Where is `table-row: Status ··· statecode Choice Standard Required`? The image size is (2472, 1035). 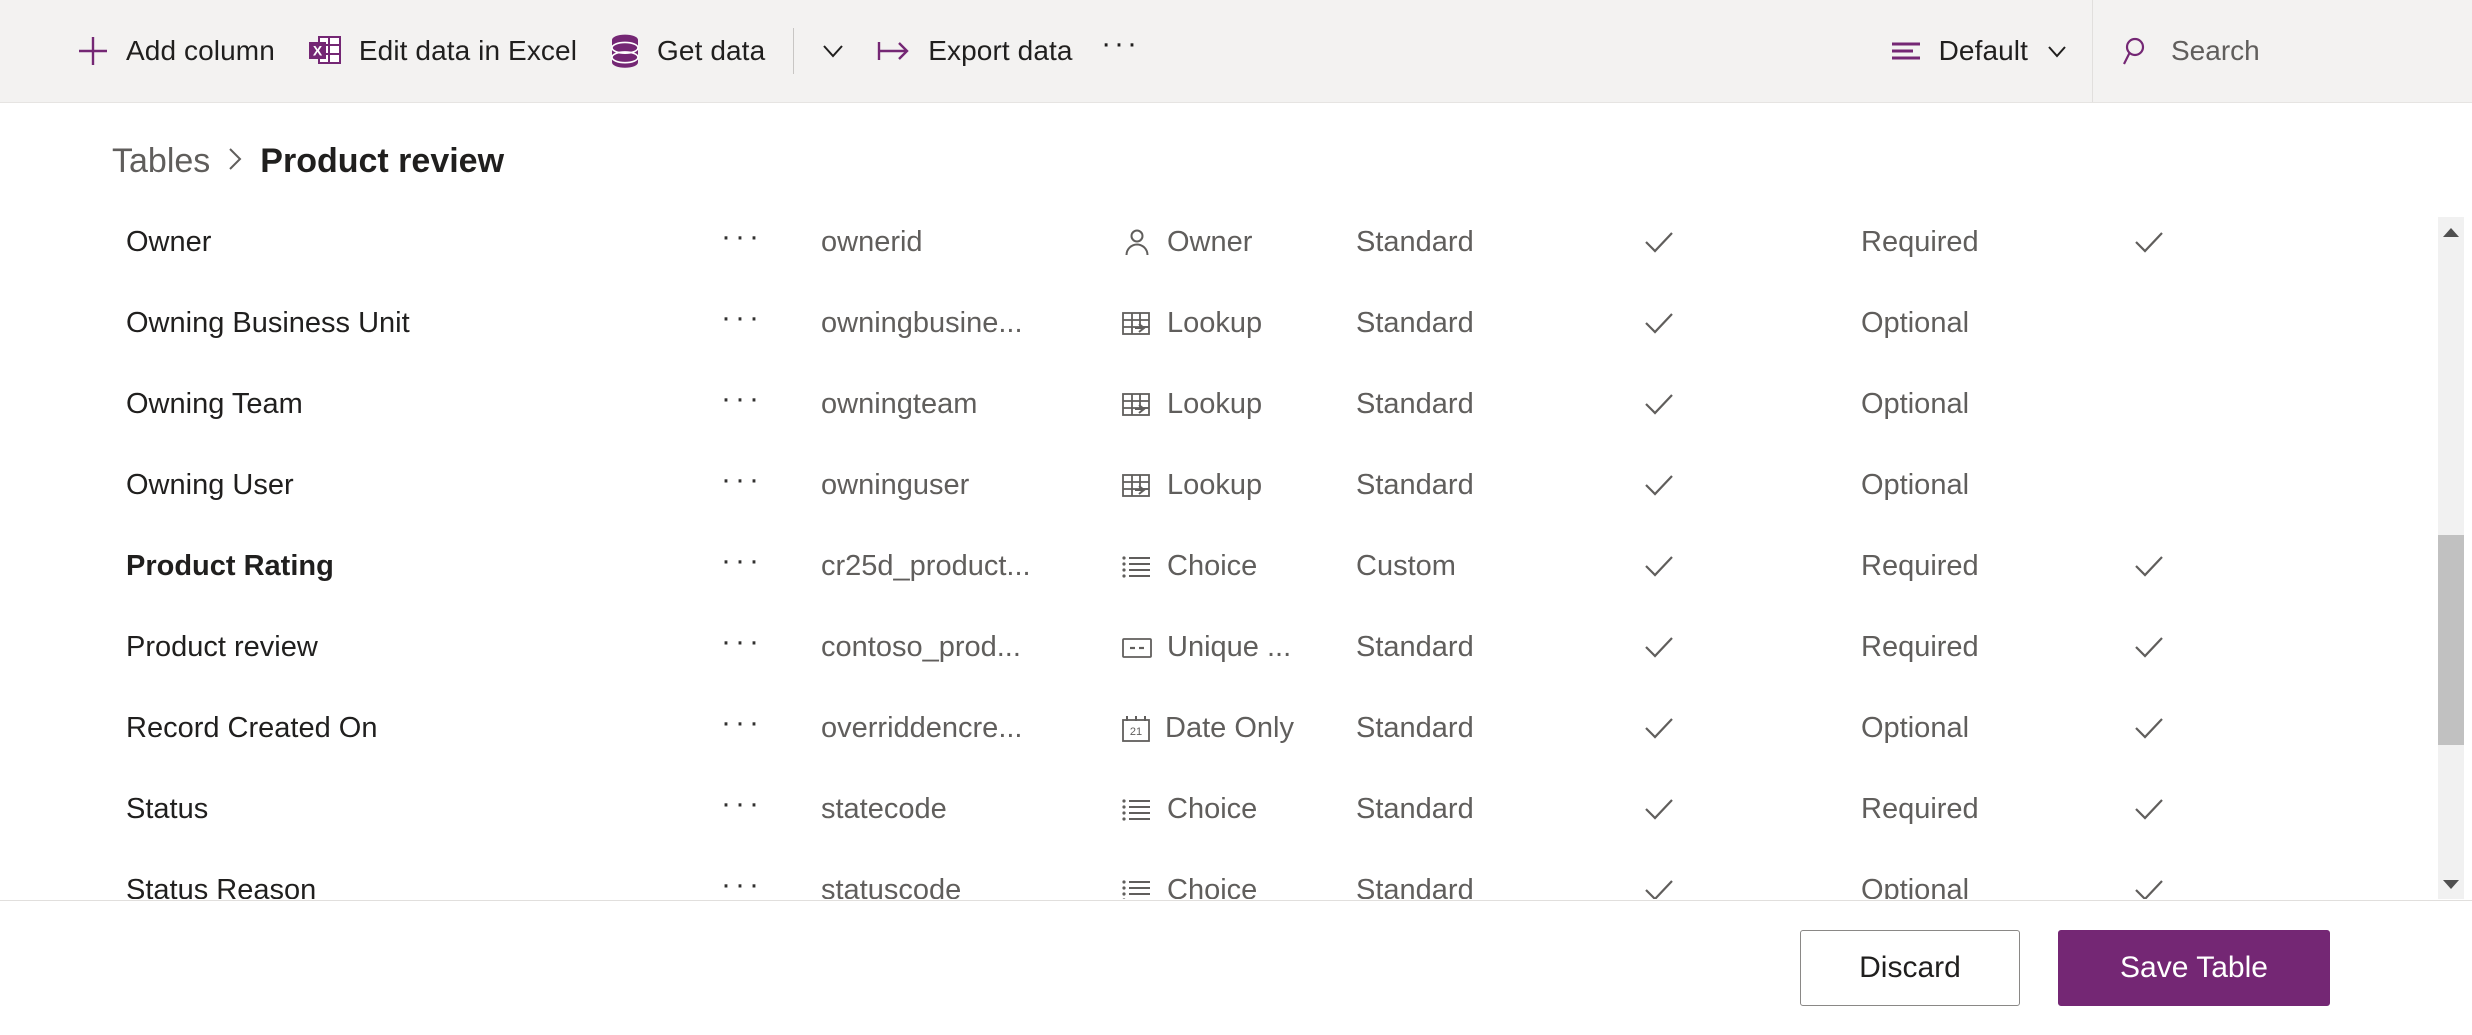
table-row: Status ··· statecode Choice Standard Required is located at coordinates (1200, 809).